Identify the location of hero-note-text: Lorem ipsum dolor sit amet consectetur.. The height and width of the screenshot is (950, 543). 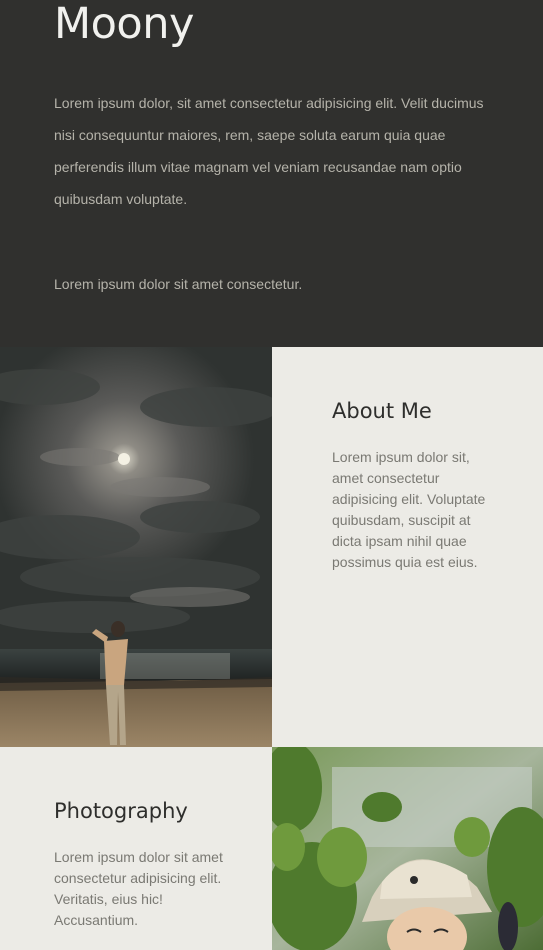
(178, 284).